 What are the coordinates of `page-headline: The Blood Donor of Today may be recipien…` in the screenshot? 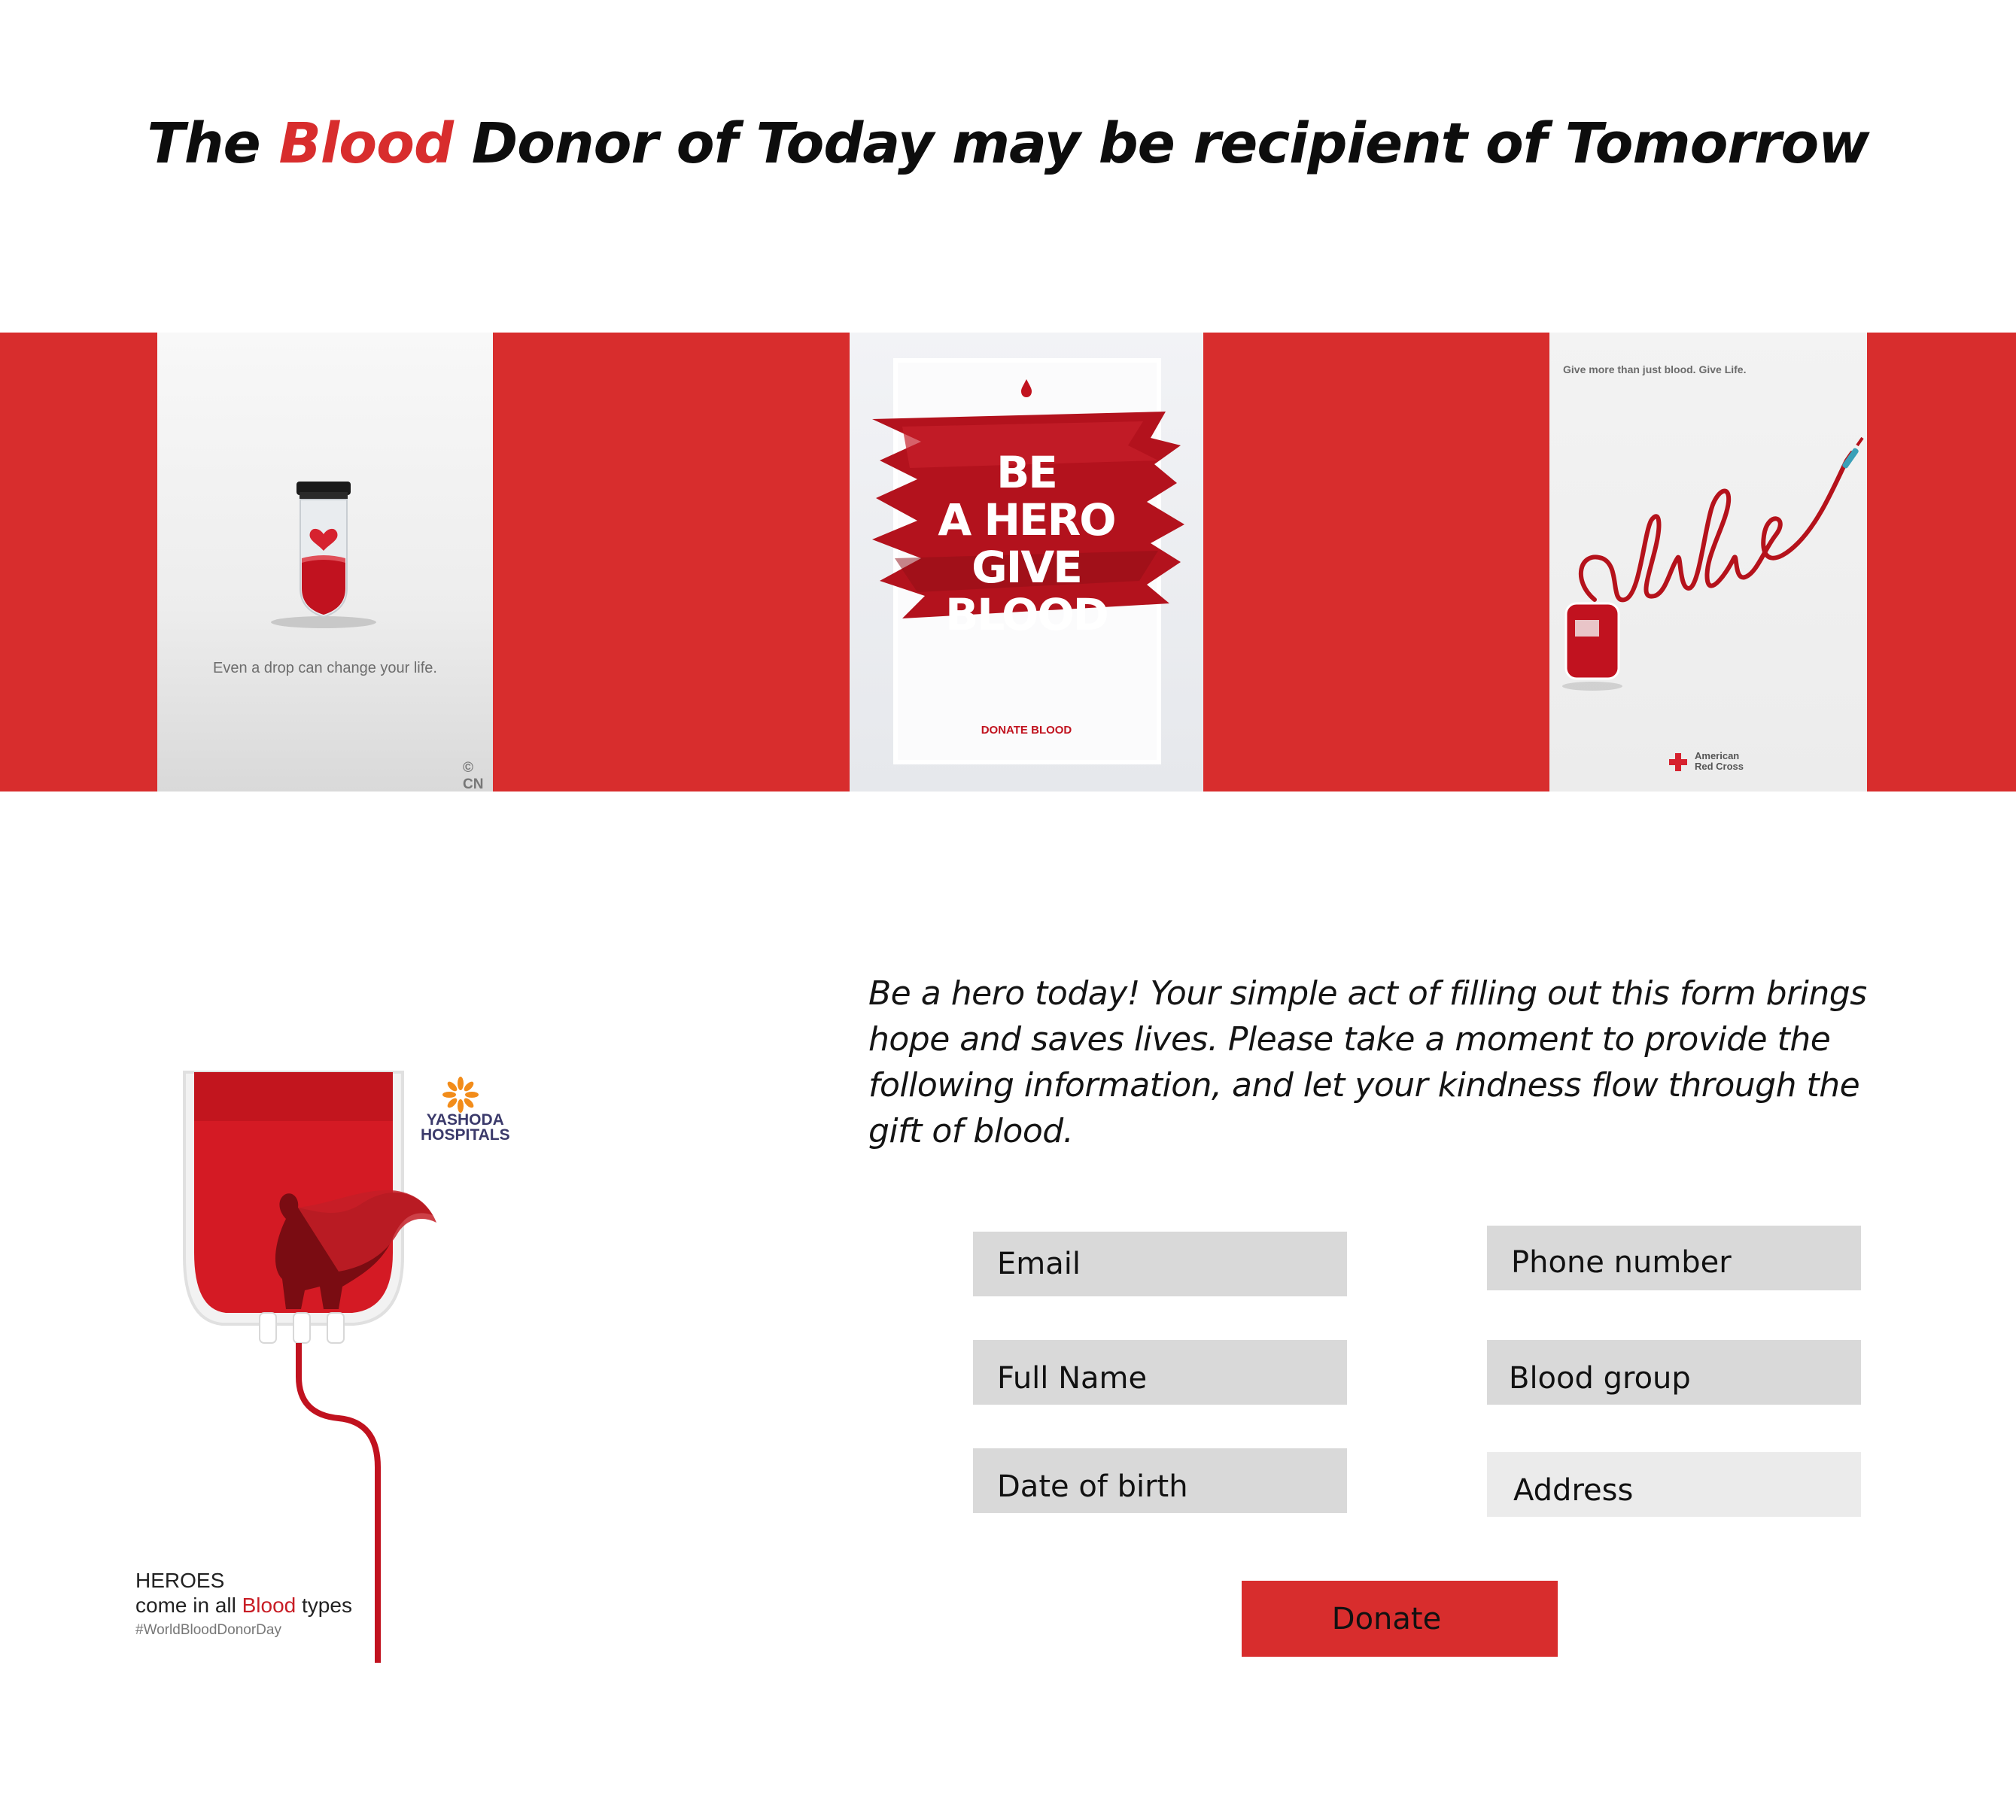 It's located at (1008, 143).